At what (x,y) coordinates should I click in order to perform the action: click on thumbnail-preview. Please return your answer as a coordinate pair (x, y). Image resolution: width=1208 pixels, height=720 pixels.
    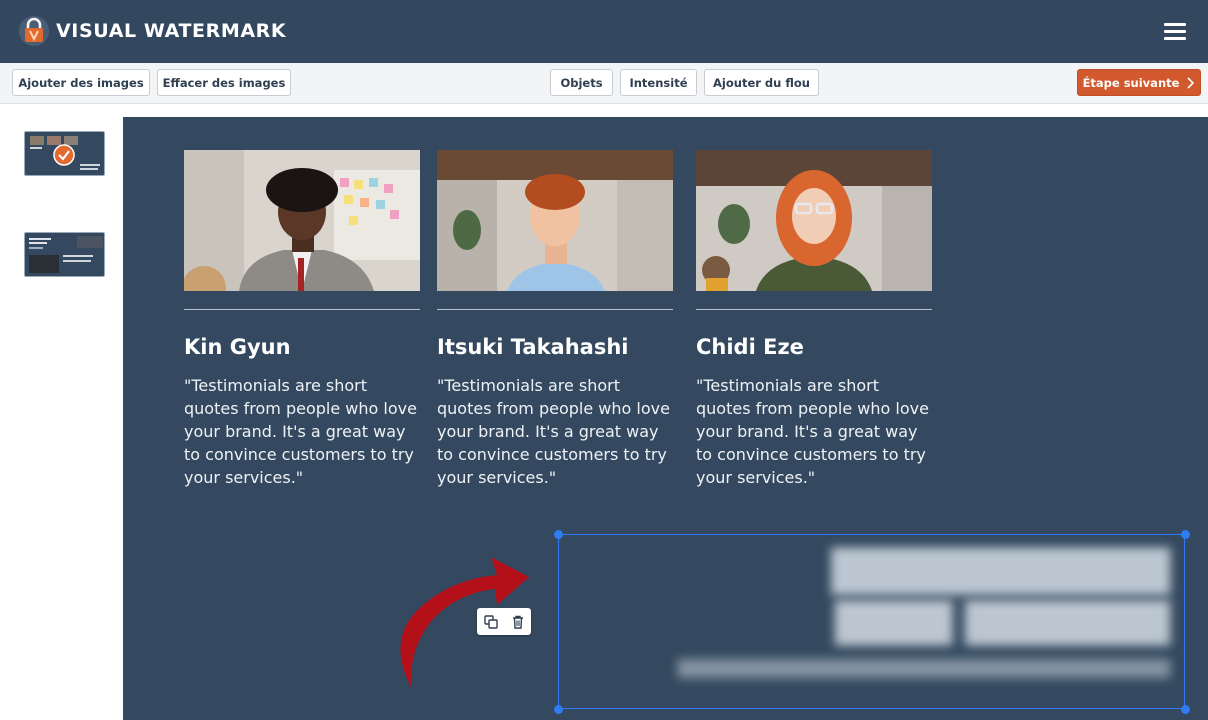
    Looking at the image, I should click on (66, 254).